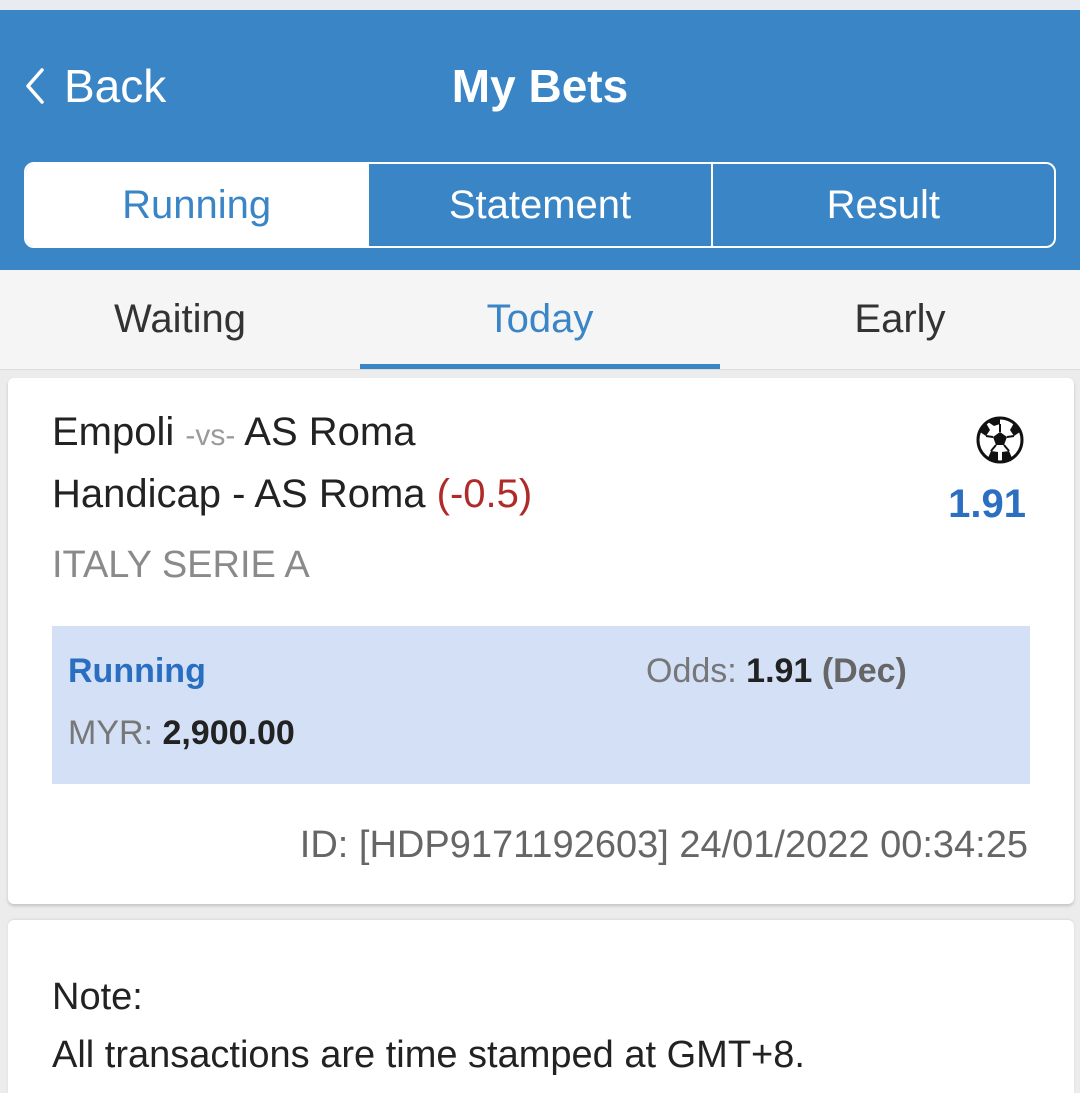 The width and height of the screenshot is (1080, 1093). What do you see at coordinates (113, 432) in the screenshot?
I see `home-team: Empoli` at bounding box center [113, 432].